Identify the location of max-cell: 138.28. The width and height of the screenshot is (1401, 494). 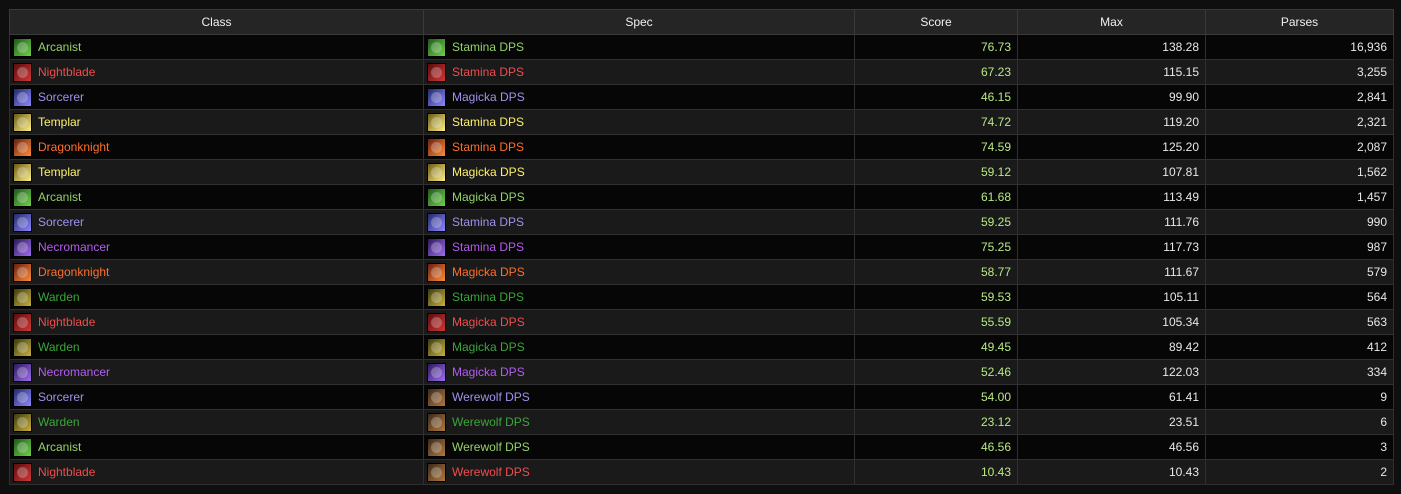
(1111, 47).